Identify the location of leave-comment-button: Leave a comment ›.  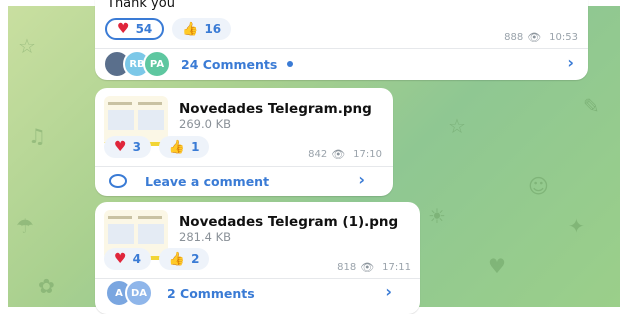
(244, 181).